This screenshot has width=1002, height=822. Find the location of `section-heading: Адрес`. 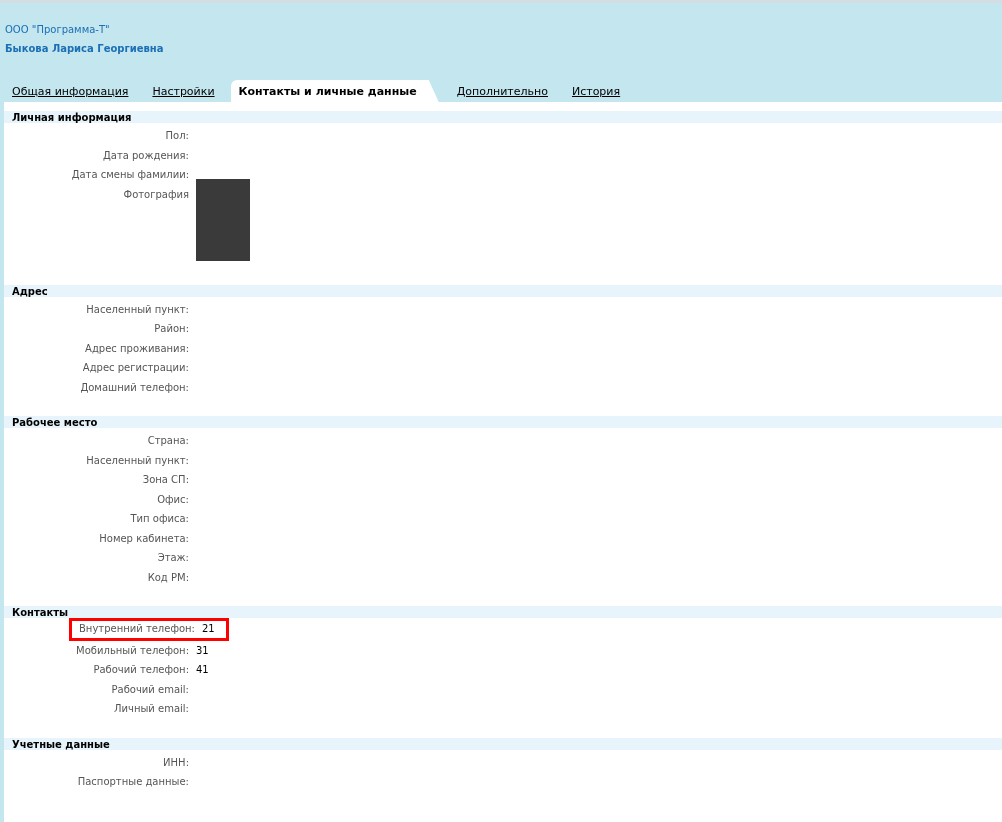

section-heading: Адрес is located at coordinates (503, 290).